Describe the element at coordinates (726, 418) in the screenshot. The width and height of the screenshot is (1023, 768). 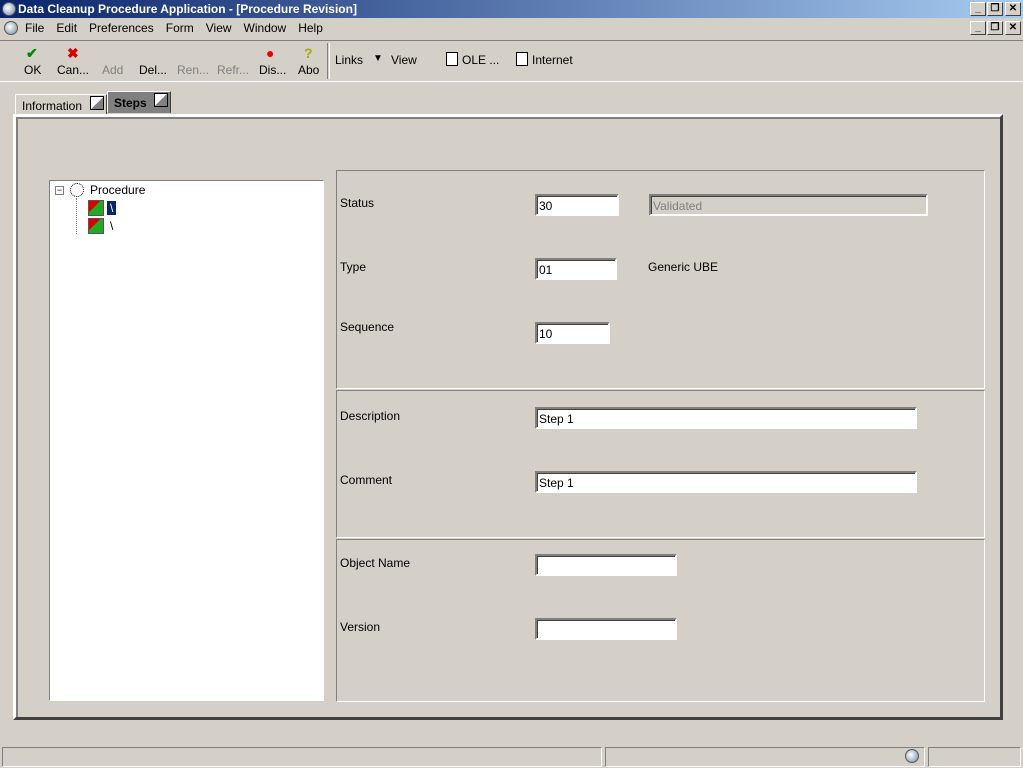
I see `description-input: Step 1` at that location.